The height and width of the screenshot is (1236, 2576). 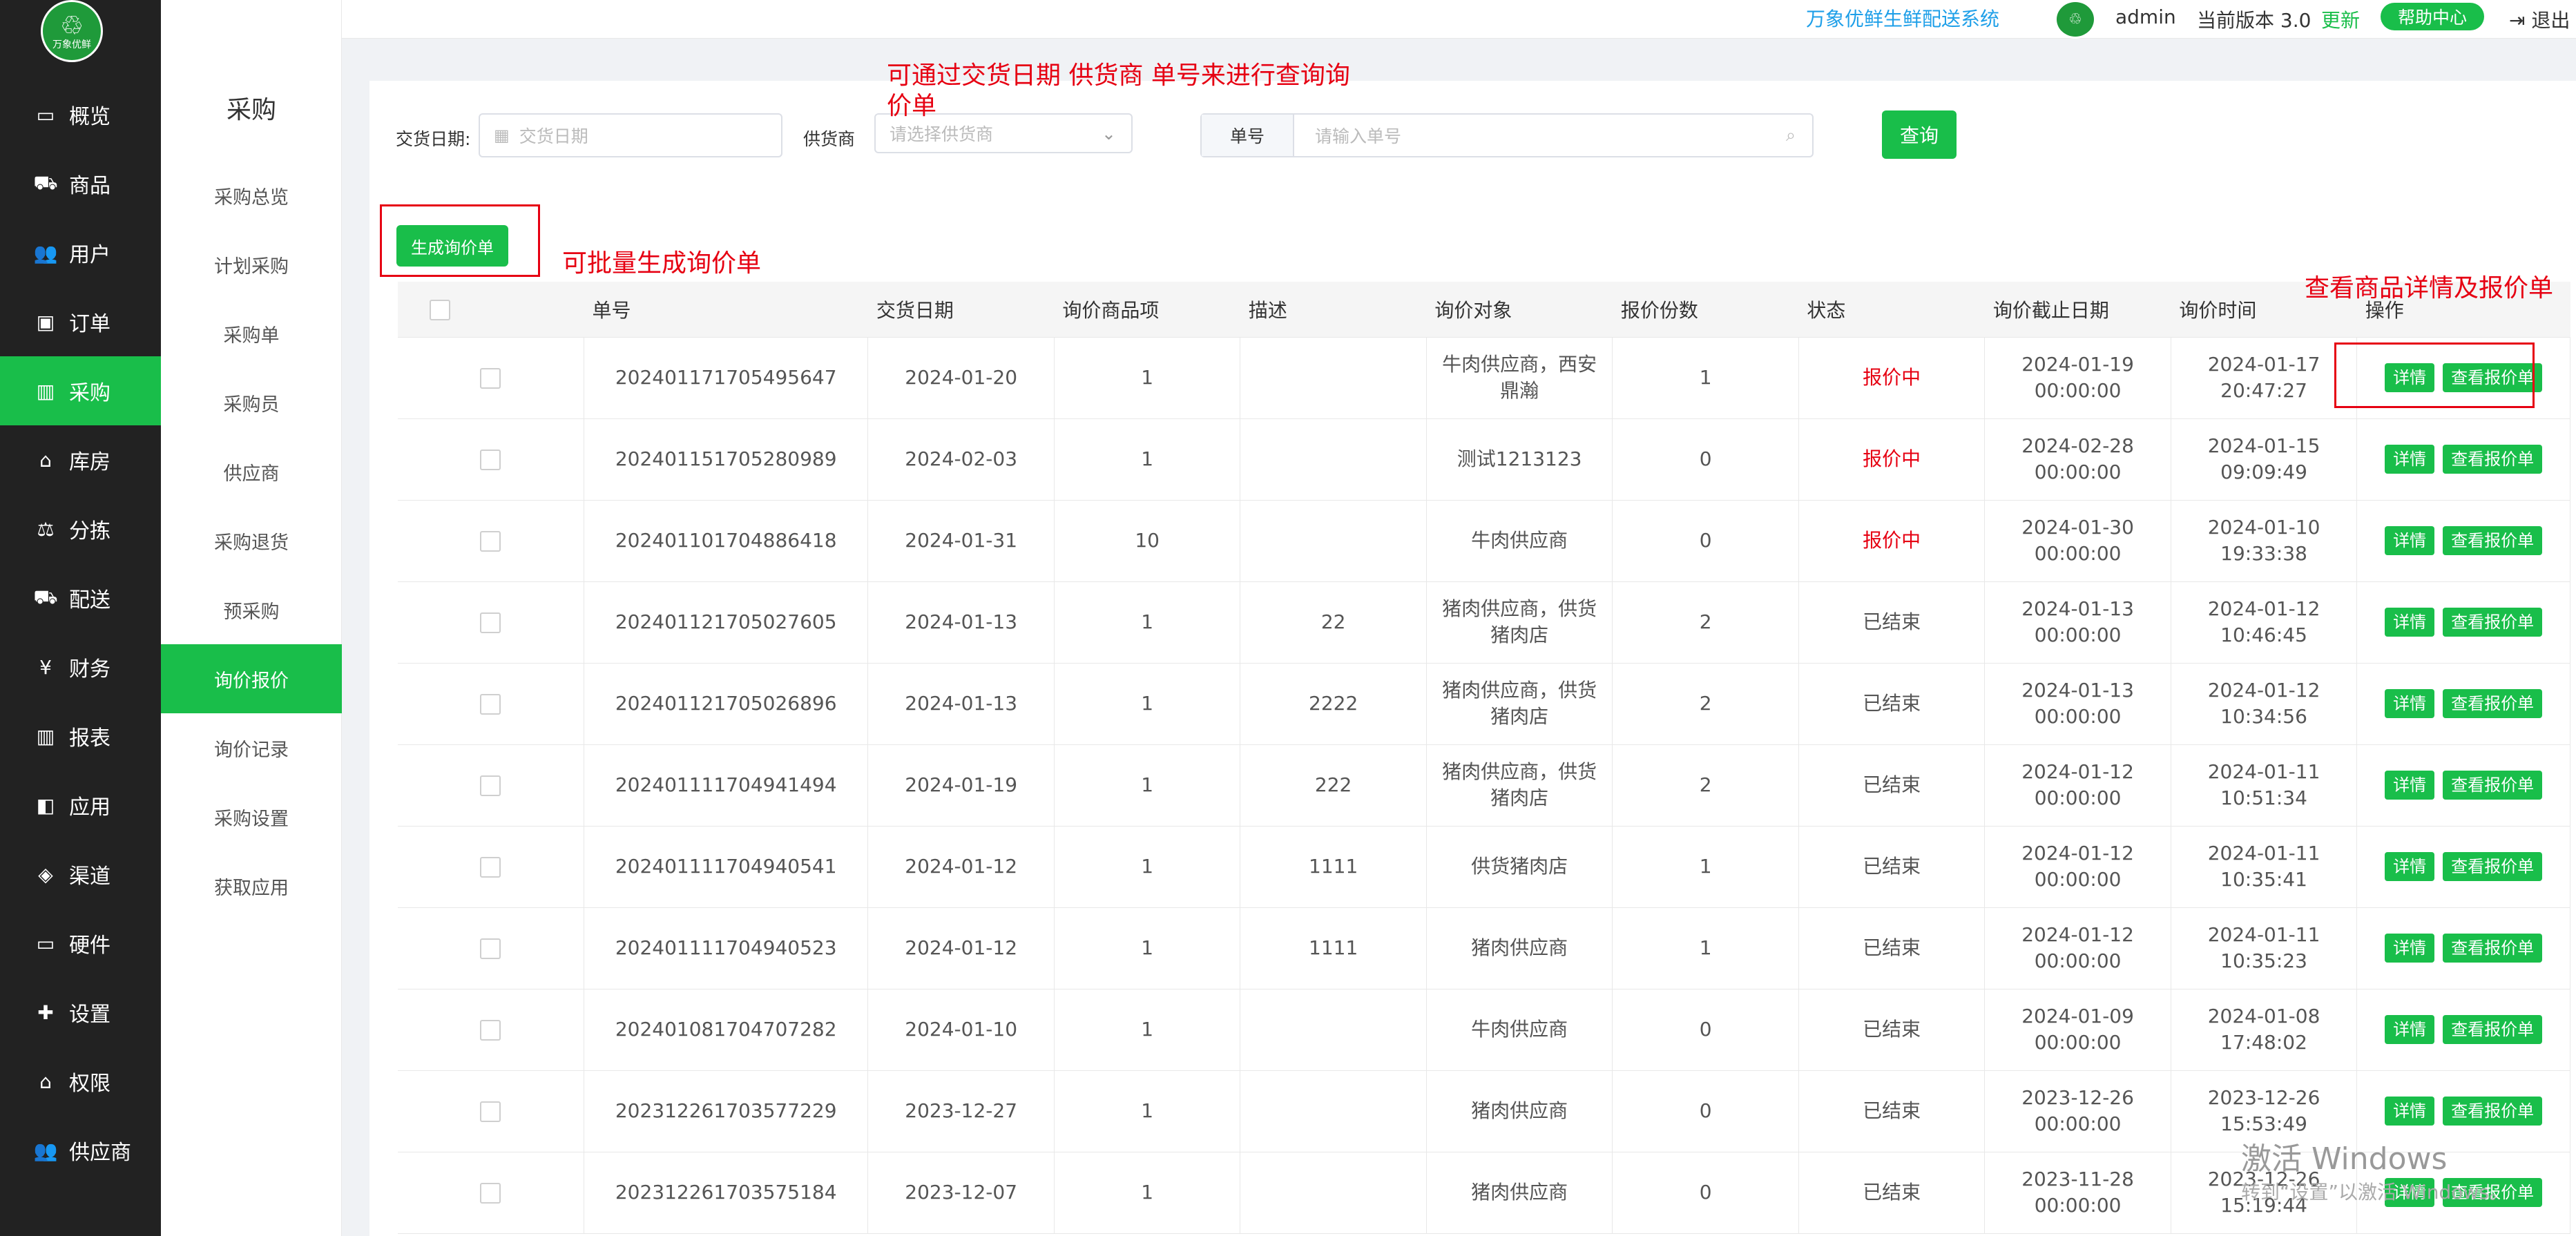 I want to click on nav-item: ▥ 采购, so click(x=80, y=390).